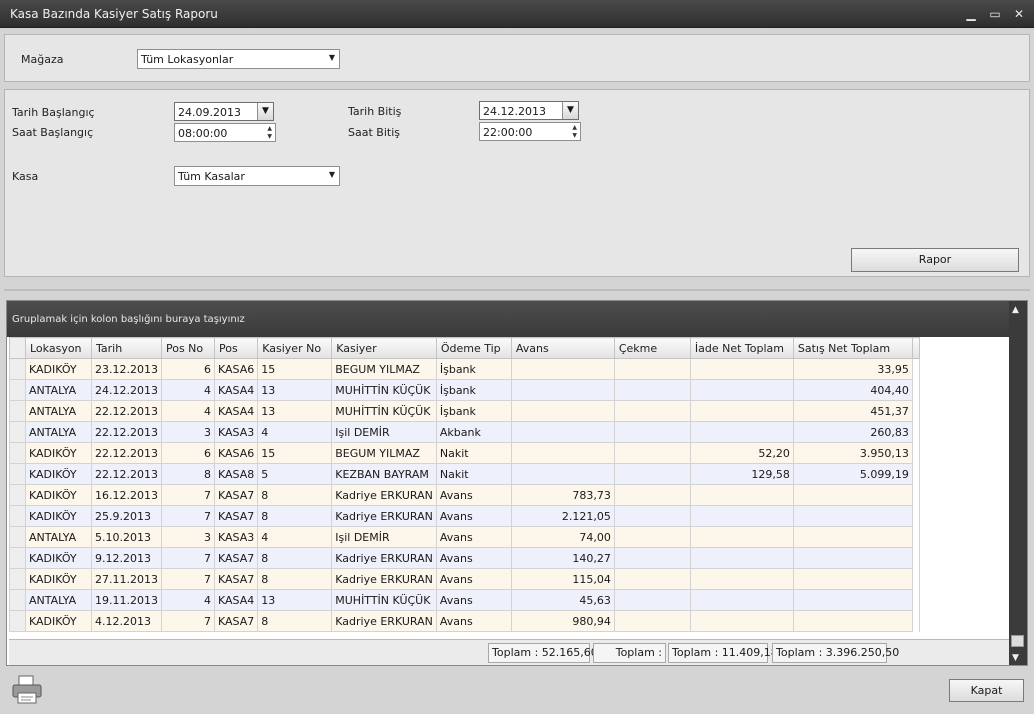 The width and height of the screenshot is (1034, 714). What do you see at coordinates (562, 621) in the screenshot?
I see `table-cell: 980,94` at bounding box center [562, 621].